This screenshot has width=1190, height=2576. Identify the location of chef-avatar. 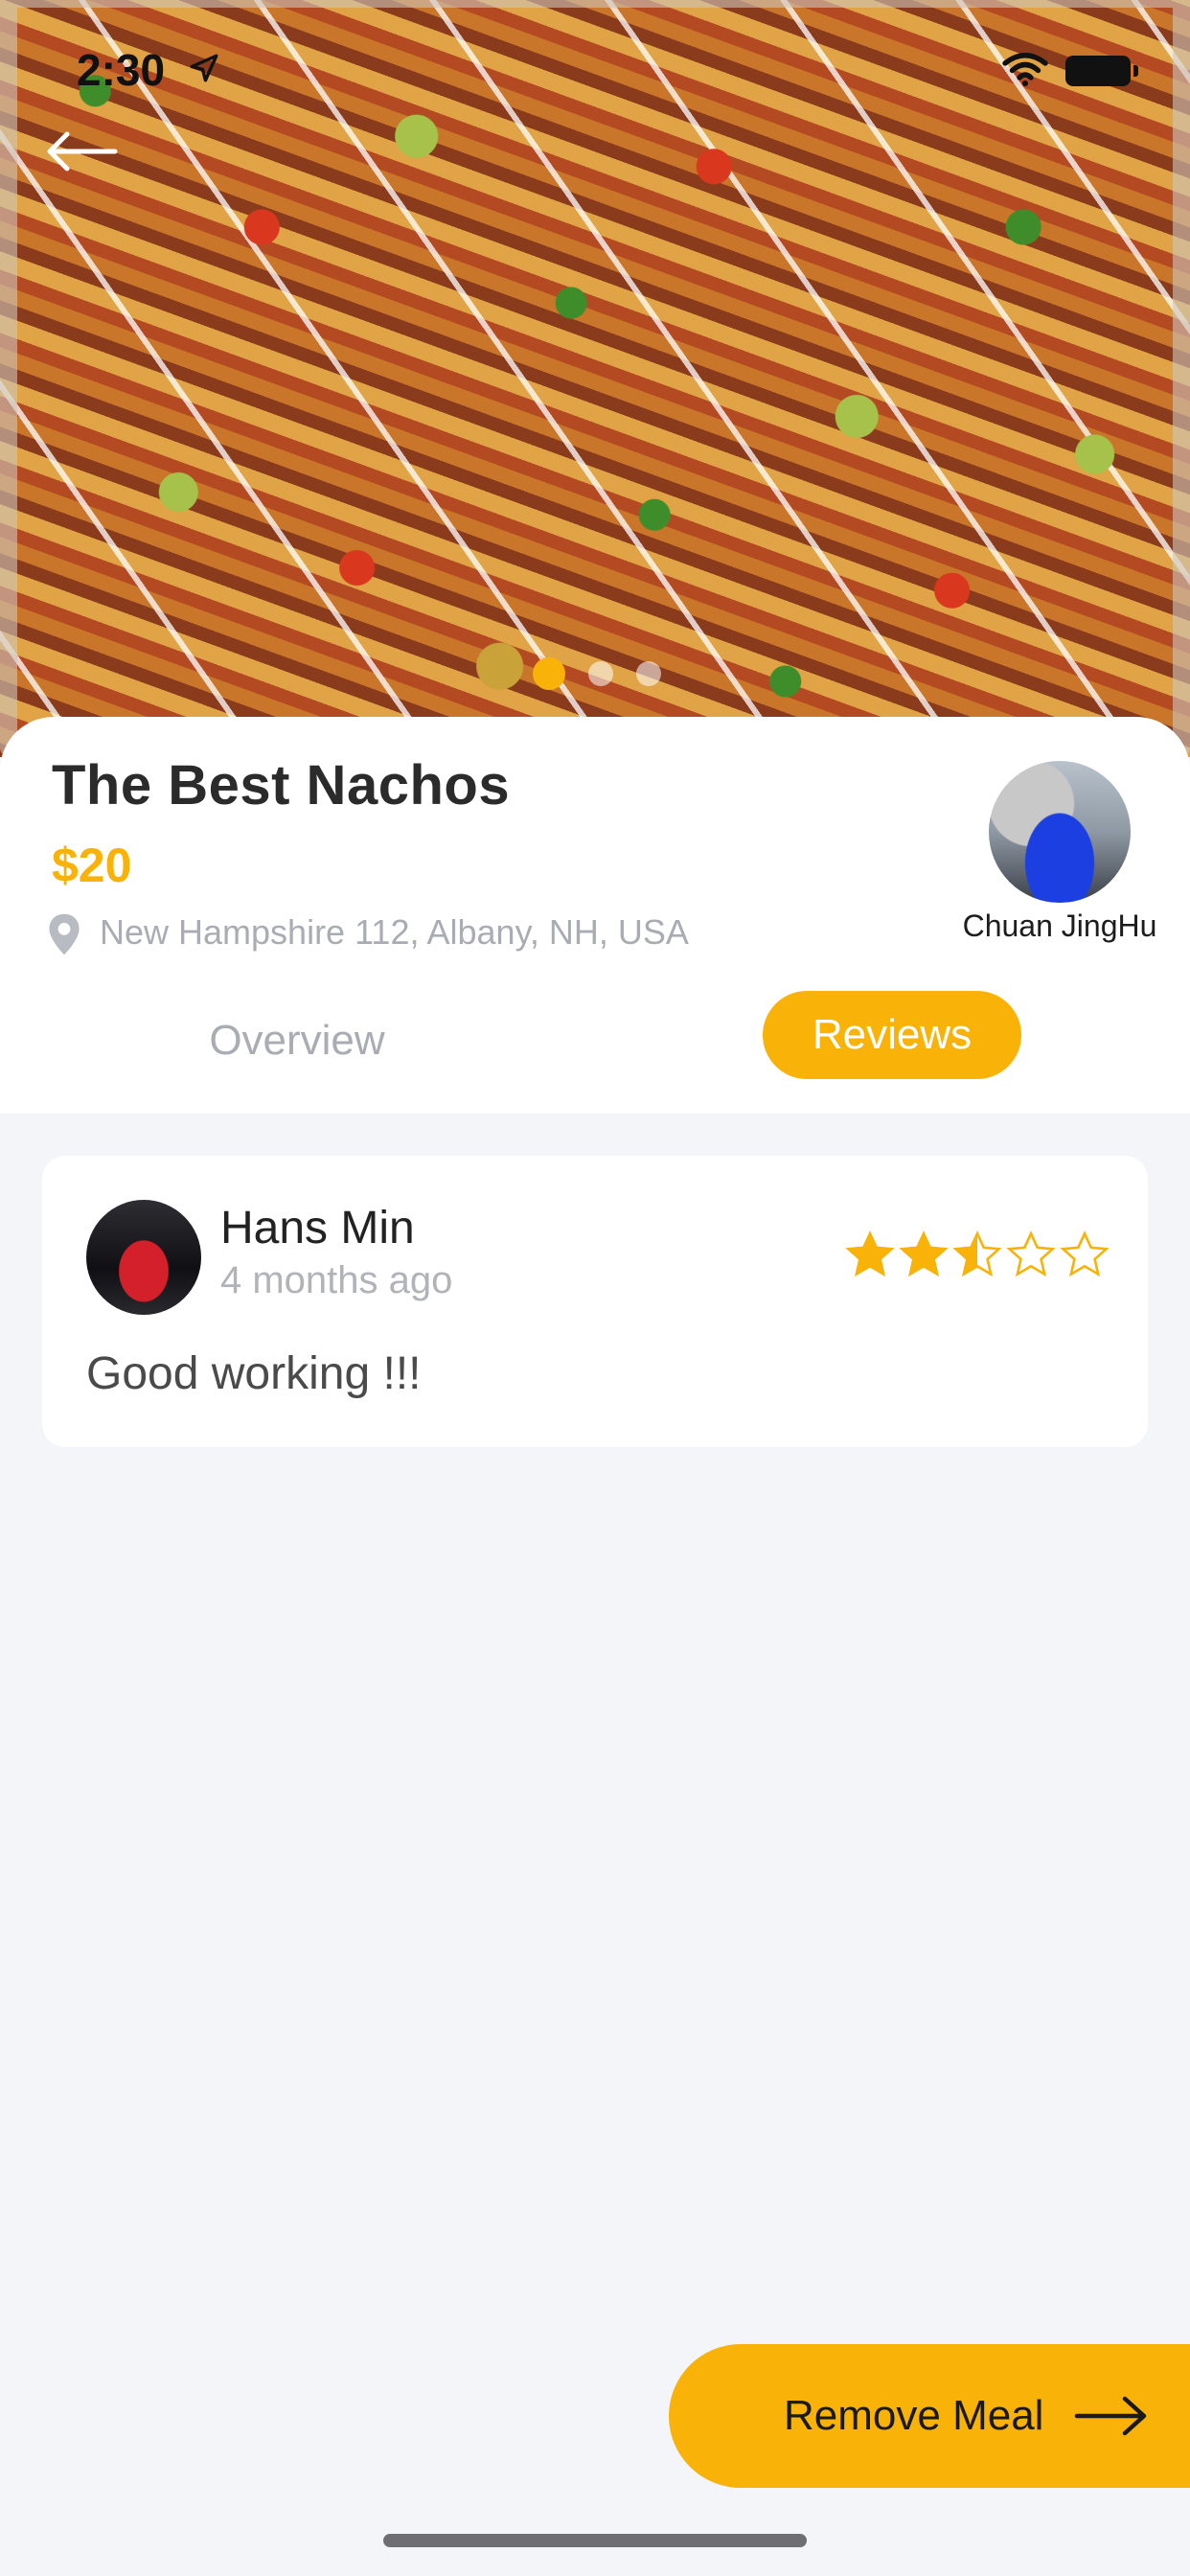
(1060, 832).